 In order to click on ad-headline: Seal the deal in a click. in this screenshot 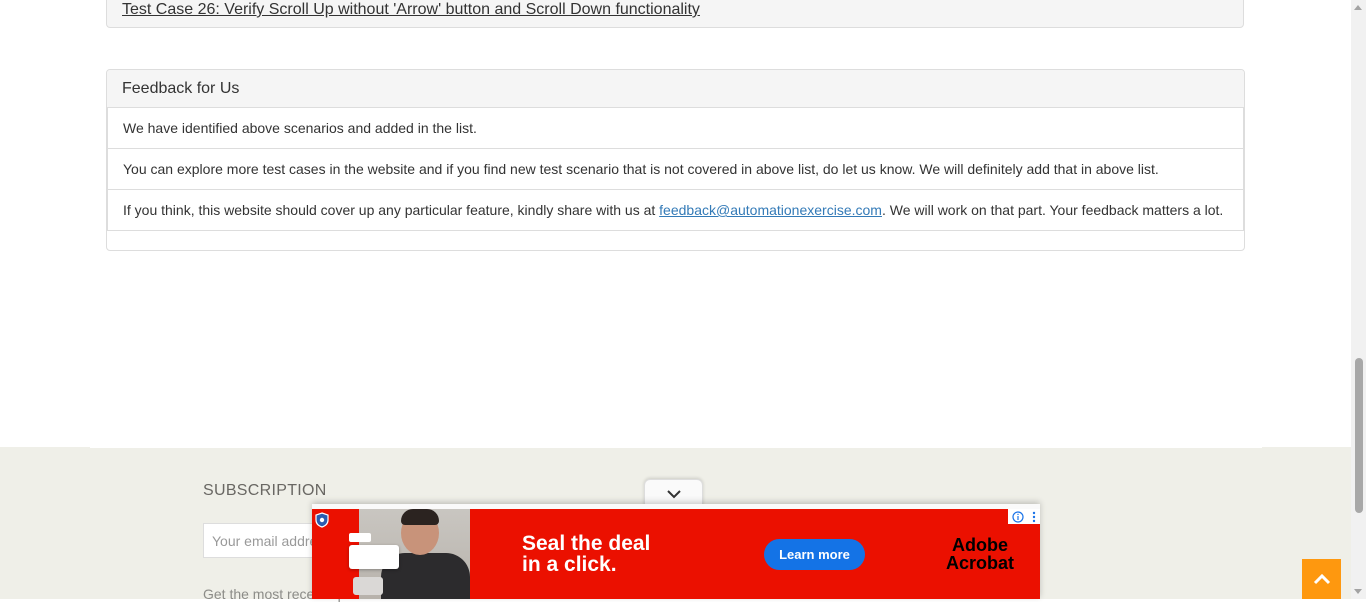, I will do `click(612, 554)`.